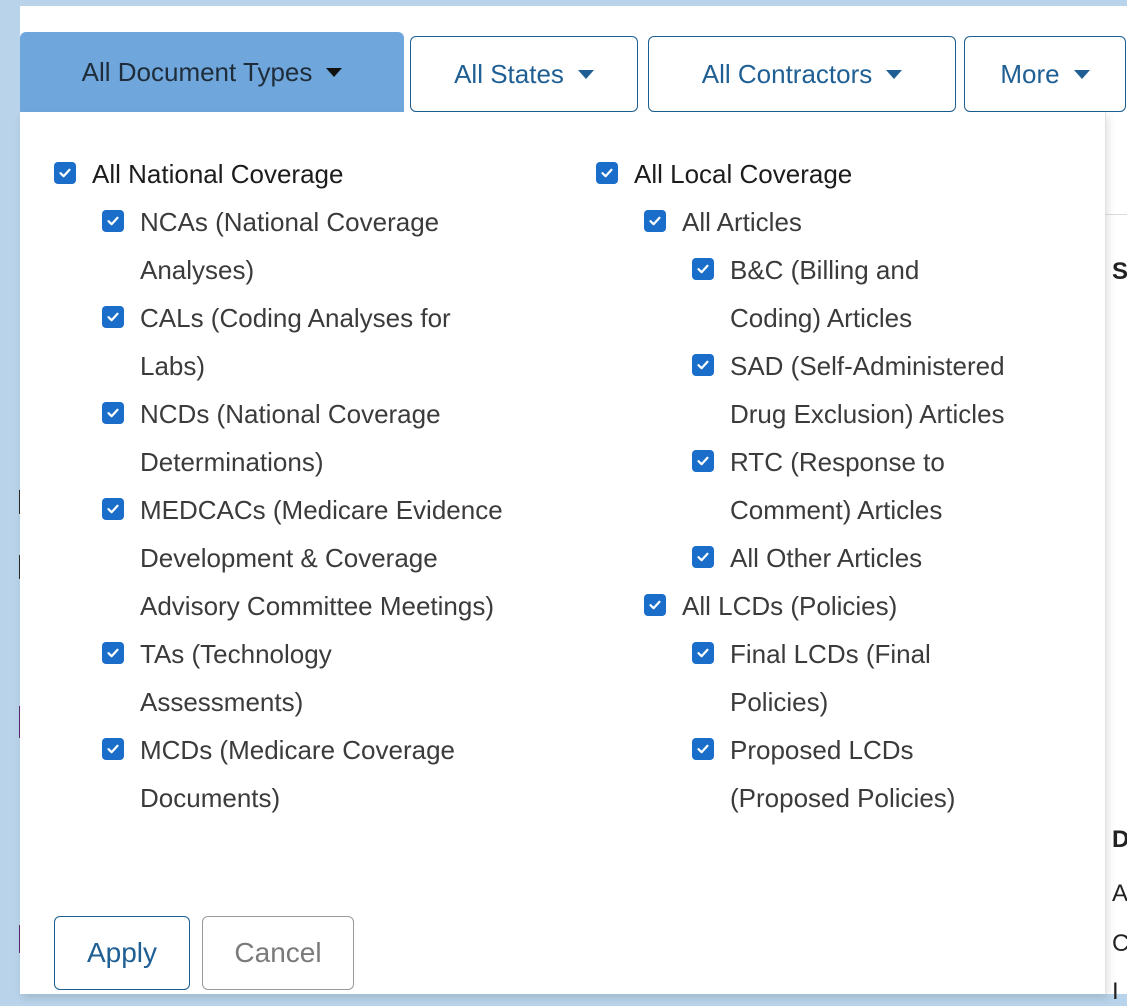  I want to click on checkbox-label: RTC (Response to Comment) Articles, so click(837, 486).